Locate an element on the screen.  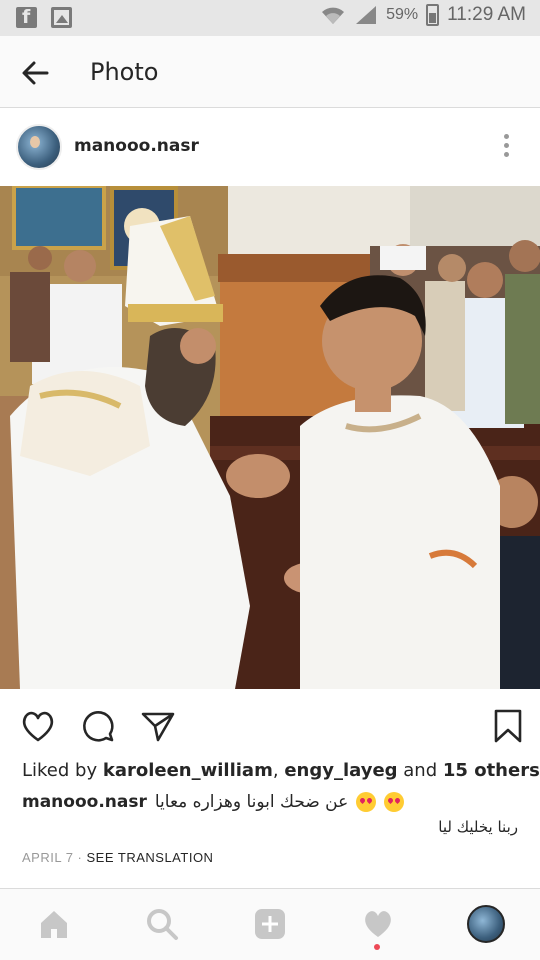
bottom-navigation is located at coordinates (270, 924).